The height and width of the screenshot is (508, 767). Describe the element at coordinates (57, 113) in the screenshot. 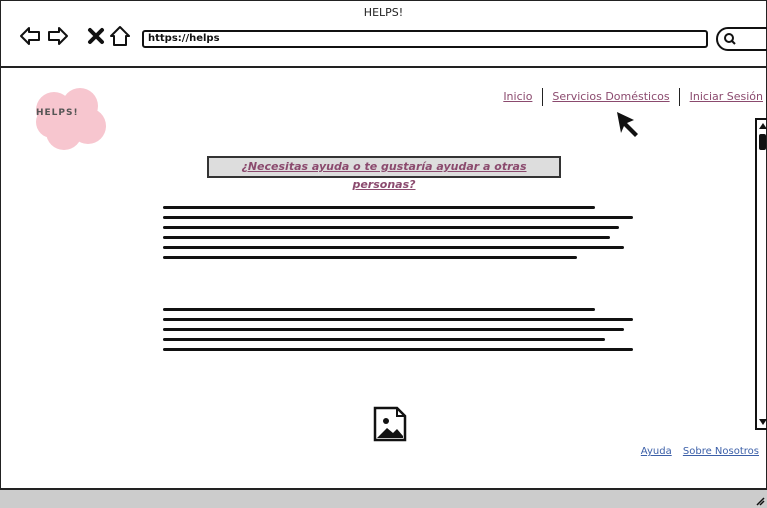

I see `logo-text: HELPS!` at that location.